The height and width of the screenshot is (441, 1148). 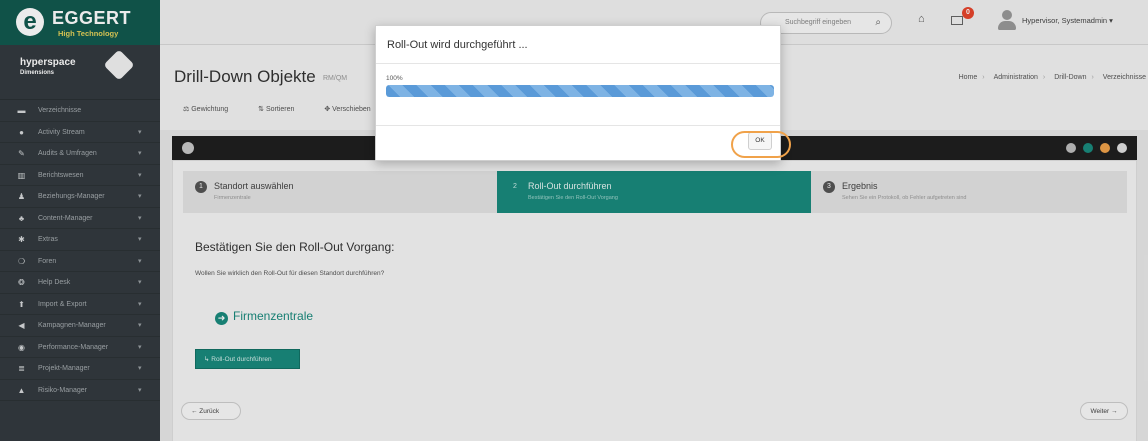 I want to click on progress-dialog: Roll-Out wird durchgeführt ... 100% OK, so click(x=578, y=93).